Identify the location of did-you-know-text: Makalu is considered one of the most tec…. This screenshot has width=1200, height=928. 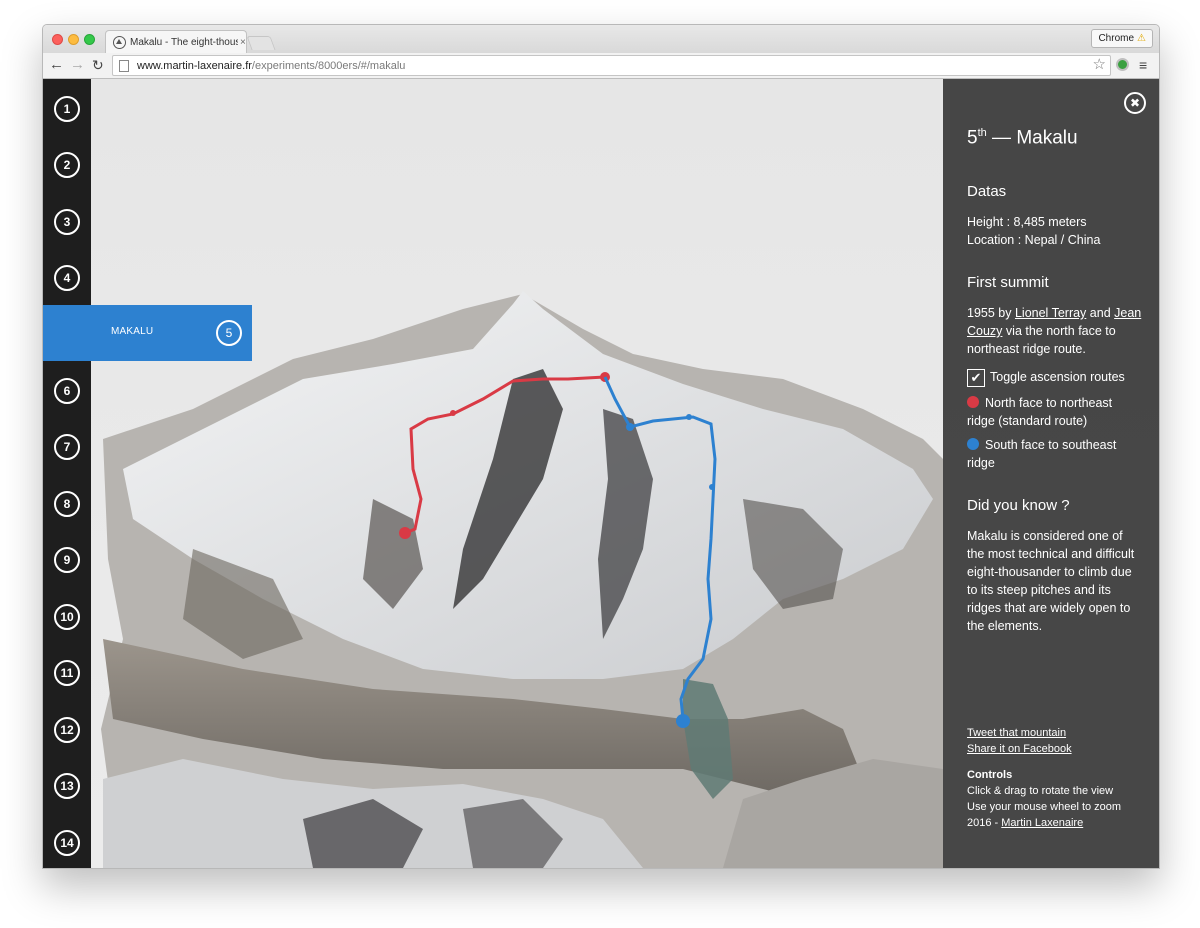
(1051, 581).